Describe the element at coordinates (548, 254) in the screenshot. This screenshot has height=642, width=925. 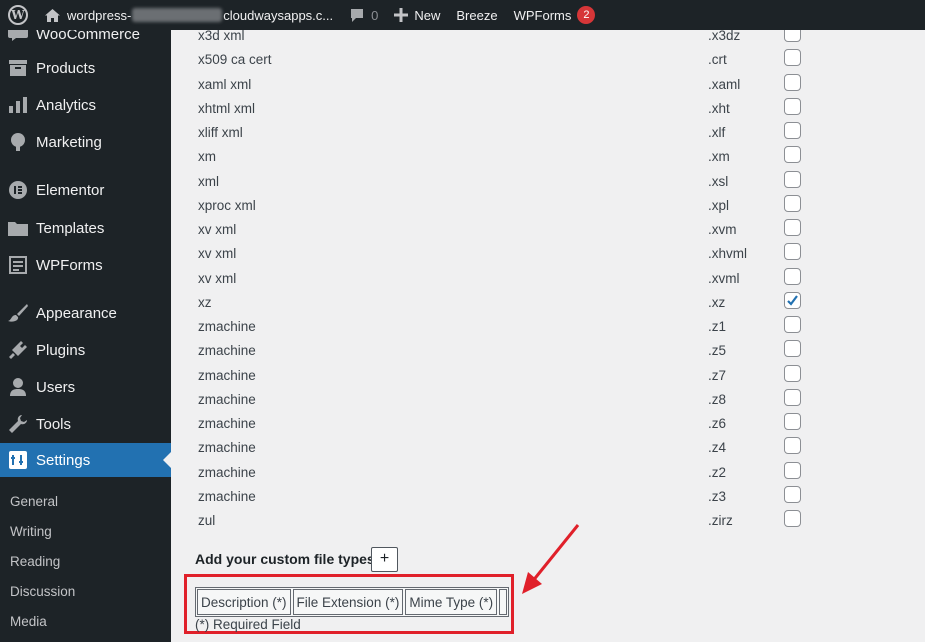
I see `file-type-row: xv xml .xhvml` at that location.